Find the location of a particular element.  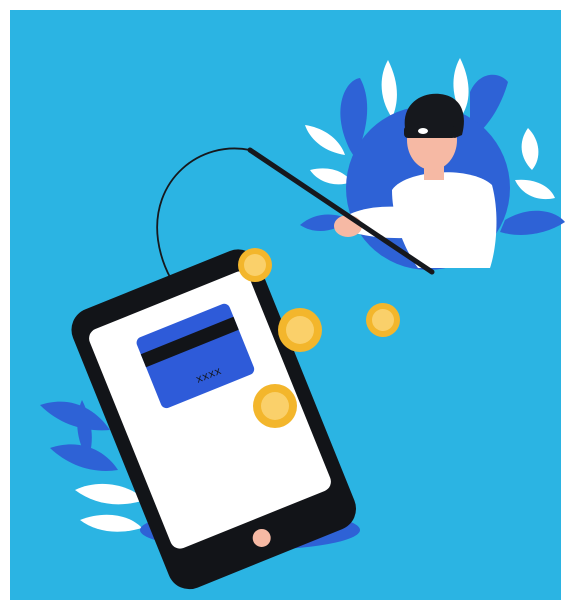

hacker-mask is located at coordinates (430, 132).